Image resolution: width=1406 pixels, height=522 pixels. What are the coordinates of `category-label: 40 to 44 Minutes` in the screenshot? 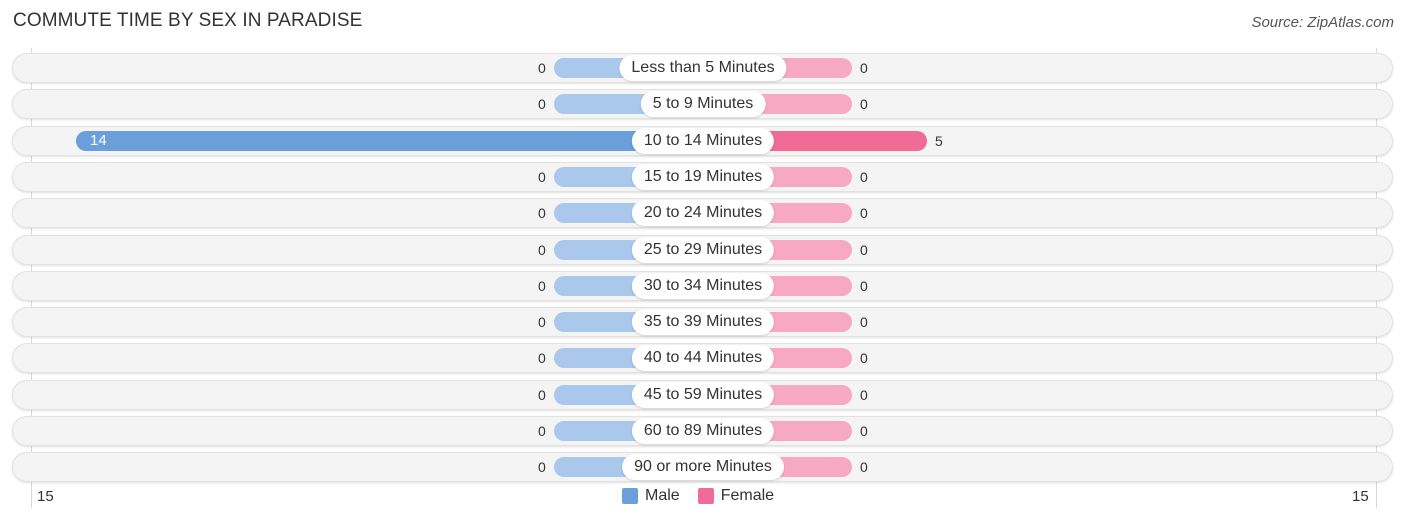 It's located at (703, 358).